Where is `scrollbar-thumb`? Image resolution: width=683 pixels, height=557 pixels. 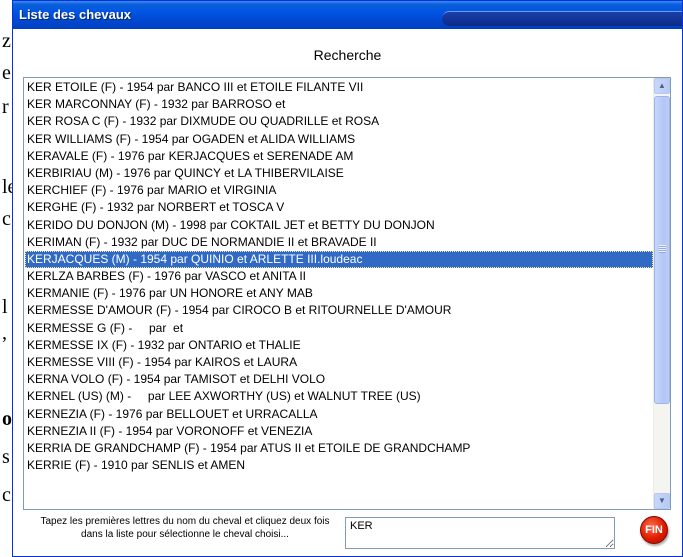 scrollbar-thumb is located at coordinates (662, 250).